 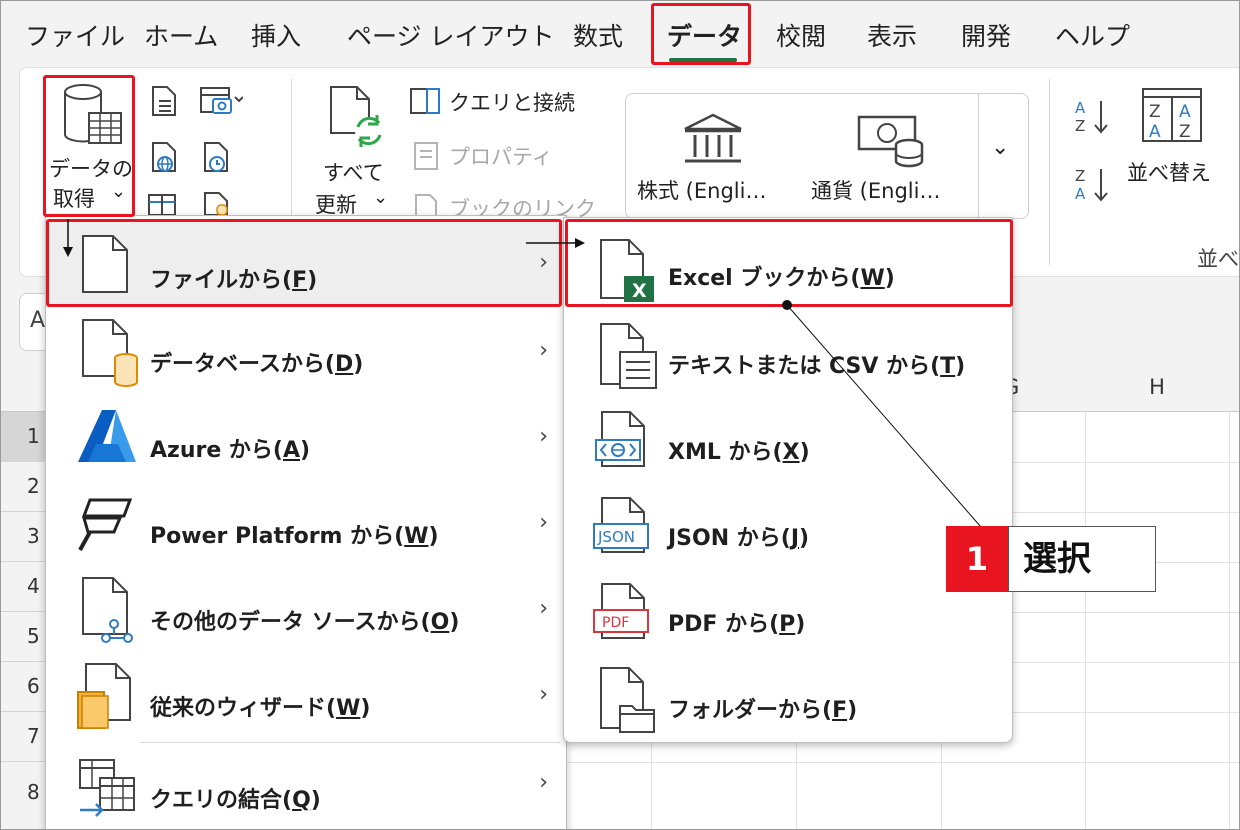 I want to click on leader-dot, so click(x=787, y=305).